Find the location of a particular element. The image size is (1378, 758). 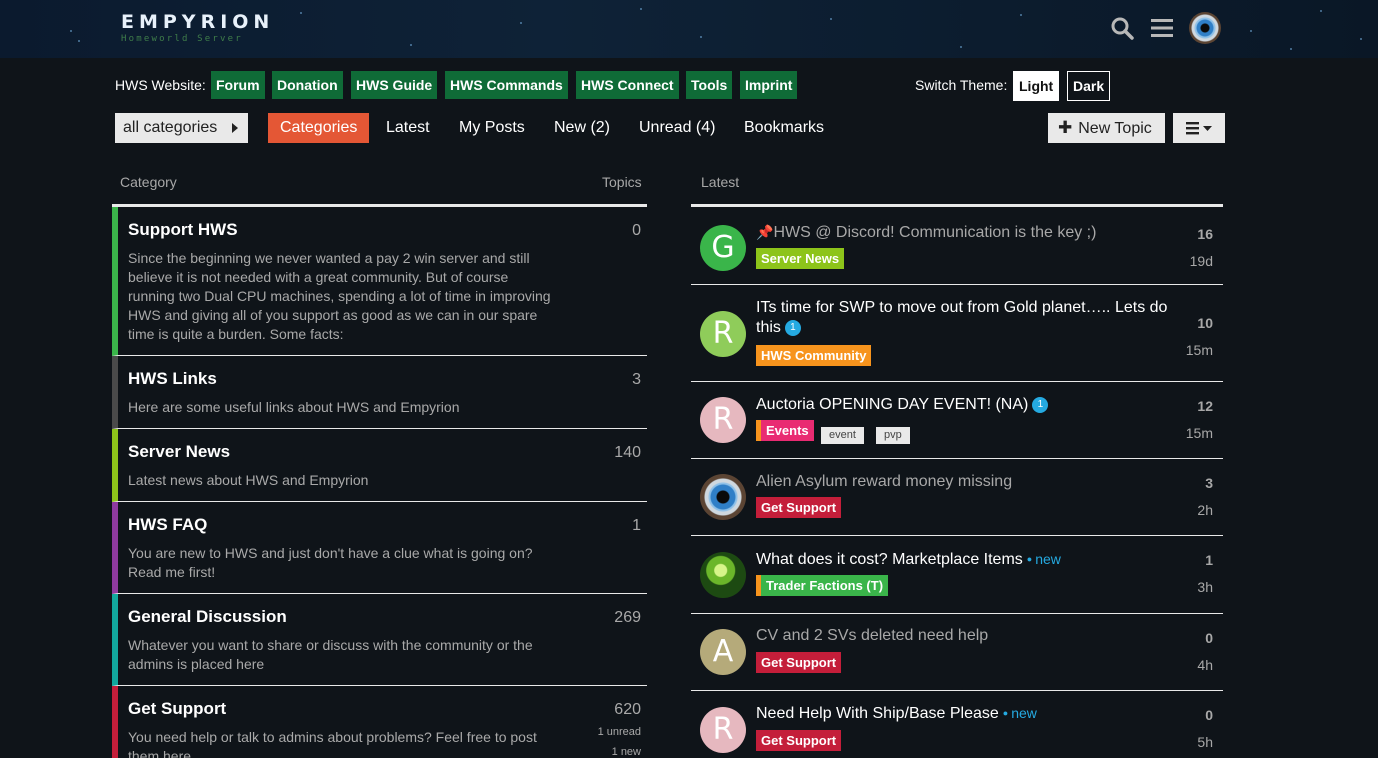

link-imprint: Imprint is located at coordinates (769, 85).